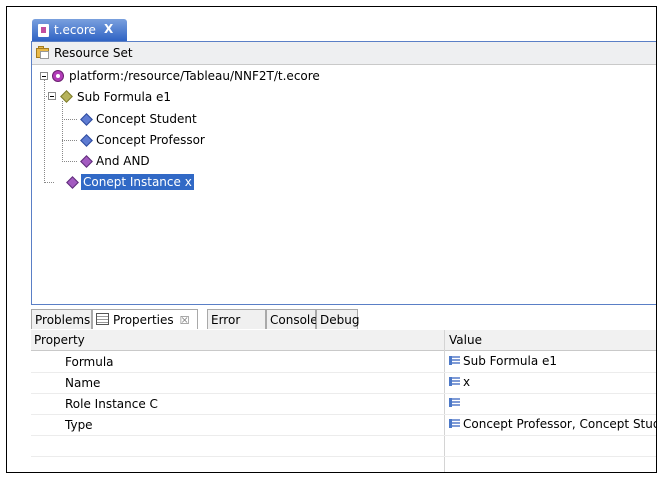  Describe the element at coordinates (123, 161) in the screenshot. I see `tree-node-and: And AND` at that location.